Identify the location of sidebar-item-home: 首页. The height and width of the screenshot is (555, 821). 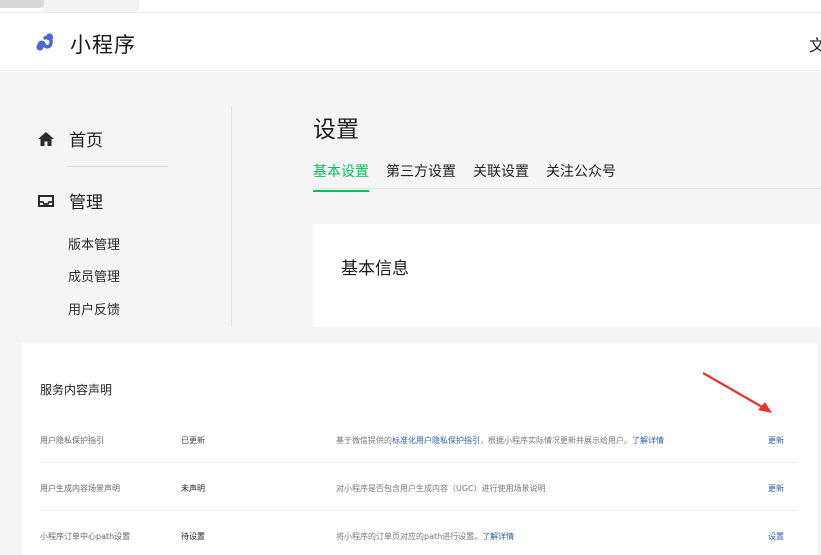
(70, 138).